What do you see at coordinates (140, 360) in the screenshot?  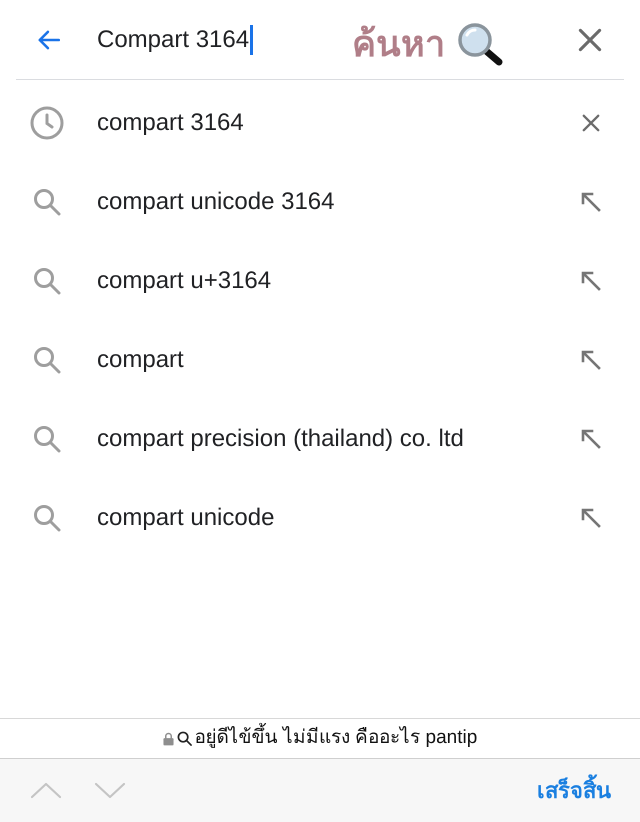 I see `suggestion-text: compart` at bounding box center [140, 360].